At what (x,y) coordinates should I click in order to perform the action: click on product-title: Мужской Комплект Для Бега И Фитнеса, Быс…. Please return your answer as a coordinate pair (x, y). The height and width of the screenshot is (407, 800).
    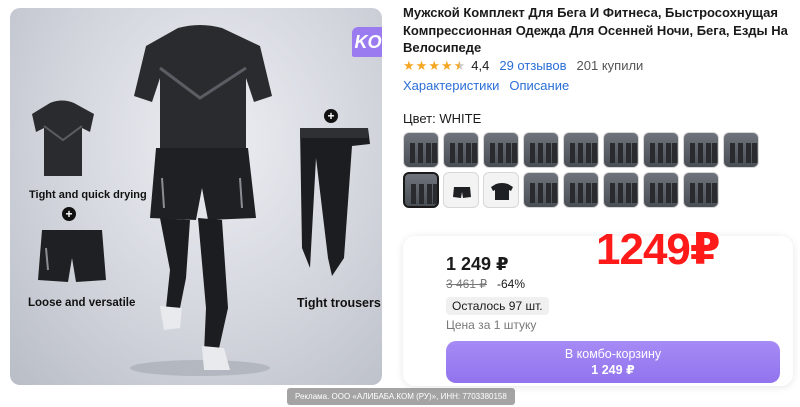
    Looking at the image, I should click on (595, 30).